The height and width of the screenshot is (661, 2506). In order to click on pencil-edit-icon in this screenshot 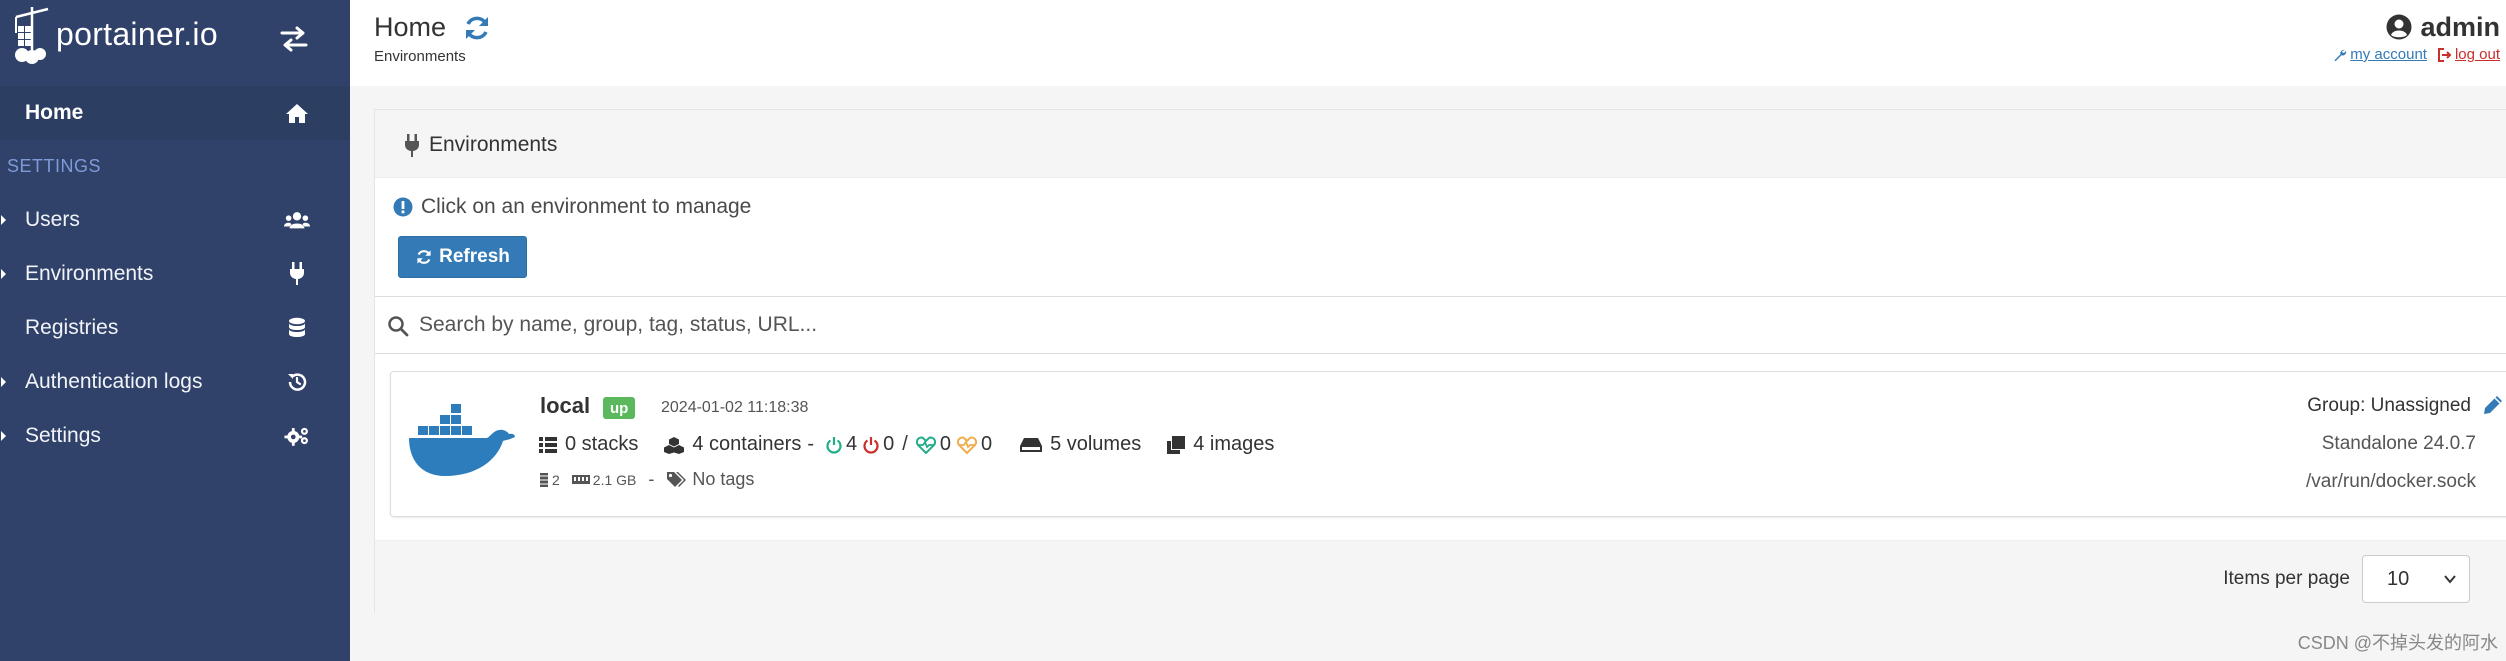, I will do `click(2493, 405)`.